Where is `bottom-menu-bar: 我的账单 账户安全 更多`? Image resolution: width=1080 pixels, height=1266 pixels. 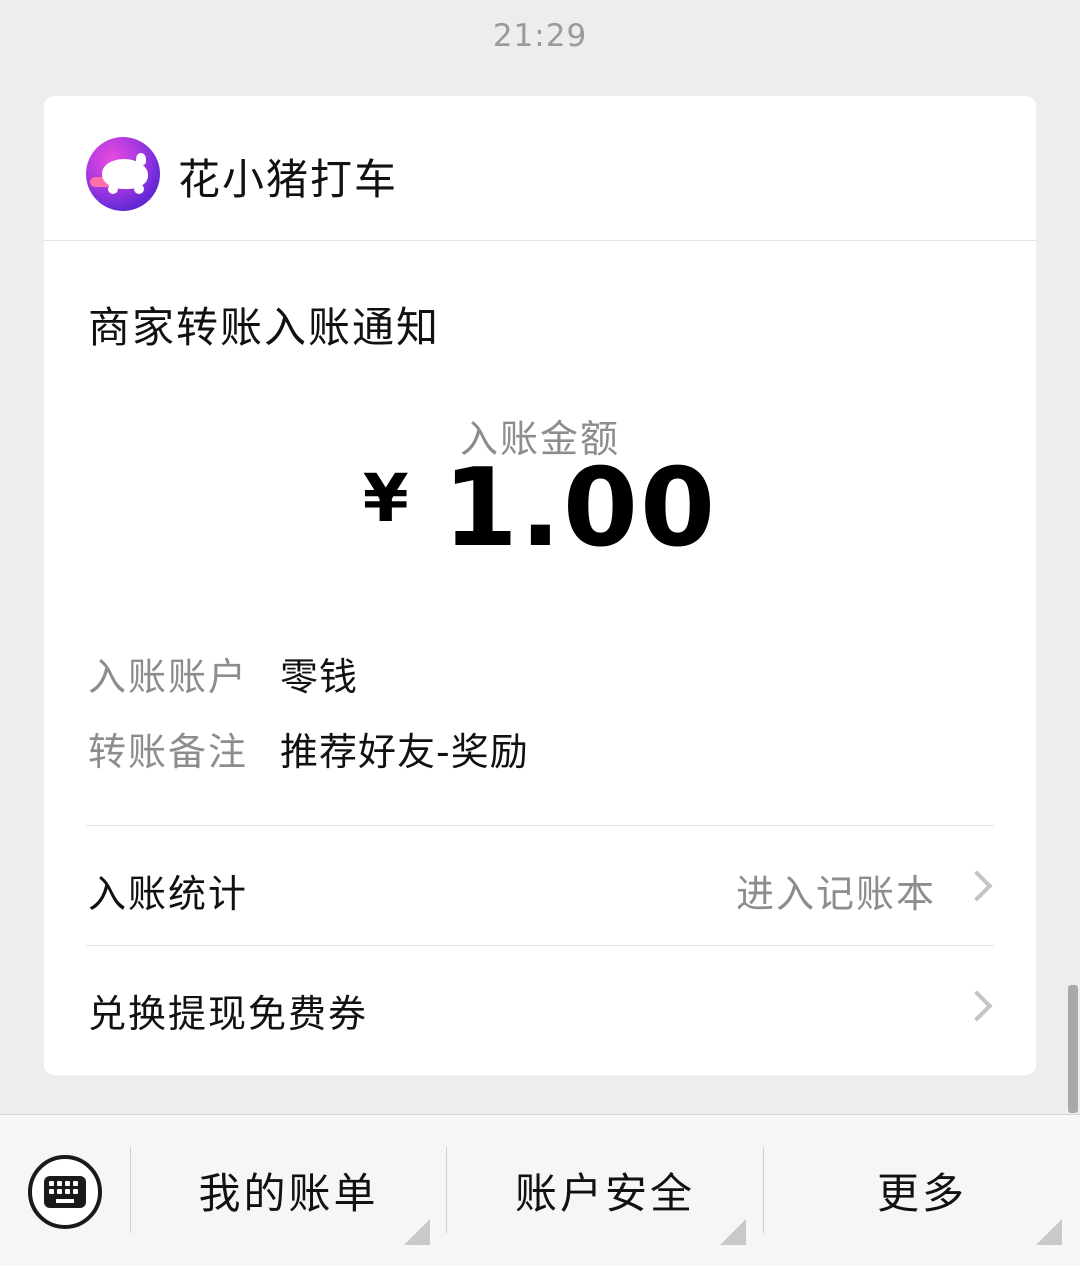 bottom-menu-bar: 我的账单 账户安全 更多 is located at coordinates (540, 1190).